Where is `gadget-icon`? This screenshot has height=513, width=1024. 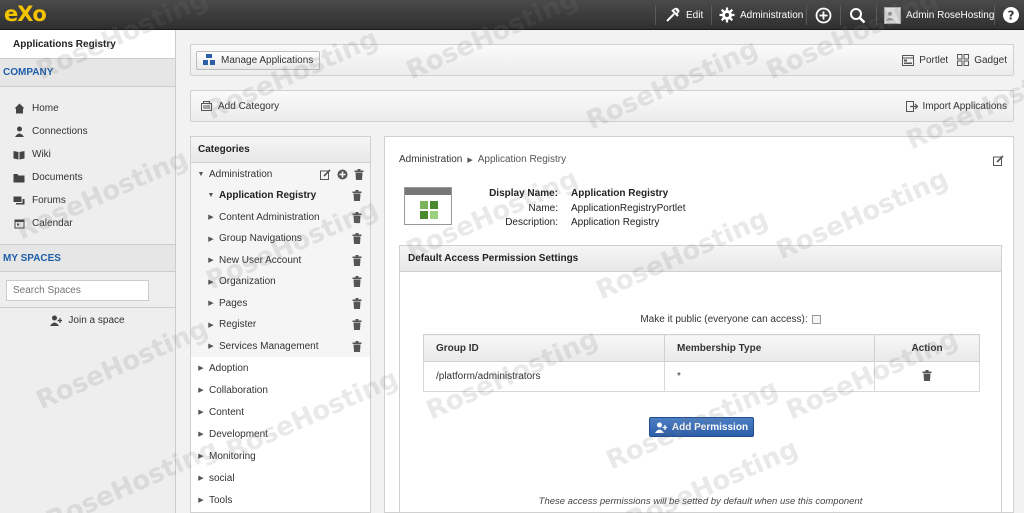
gadget-icon is located at coordinates (963, 60).